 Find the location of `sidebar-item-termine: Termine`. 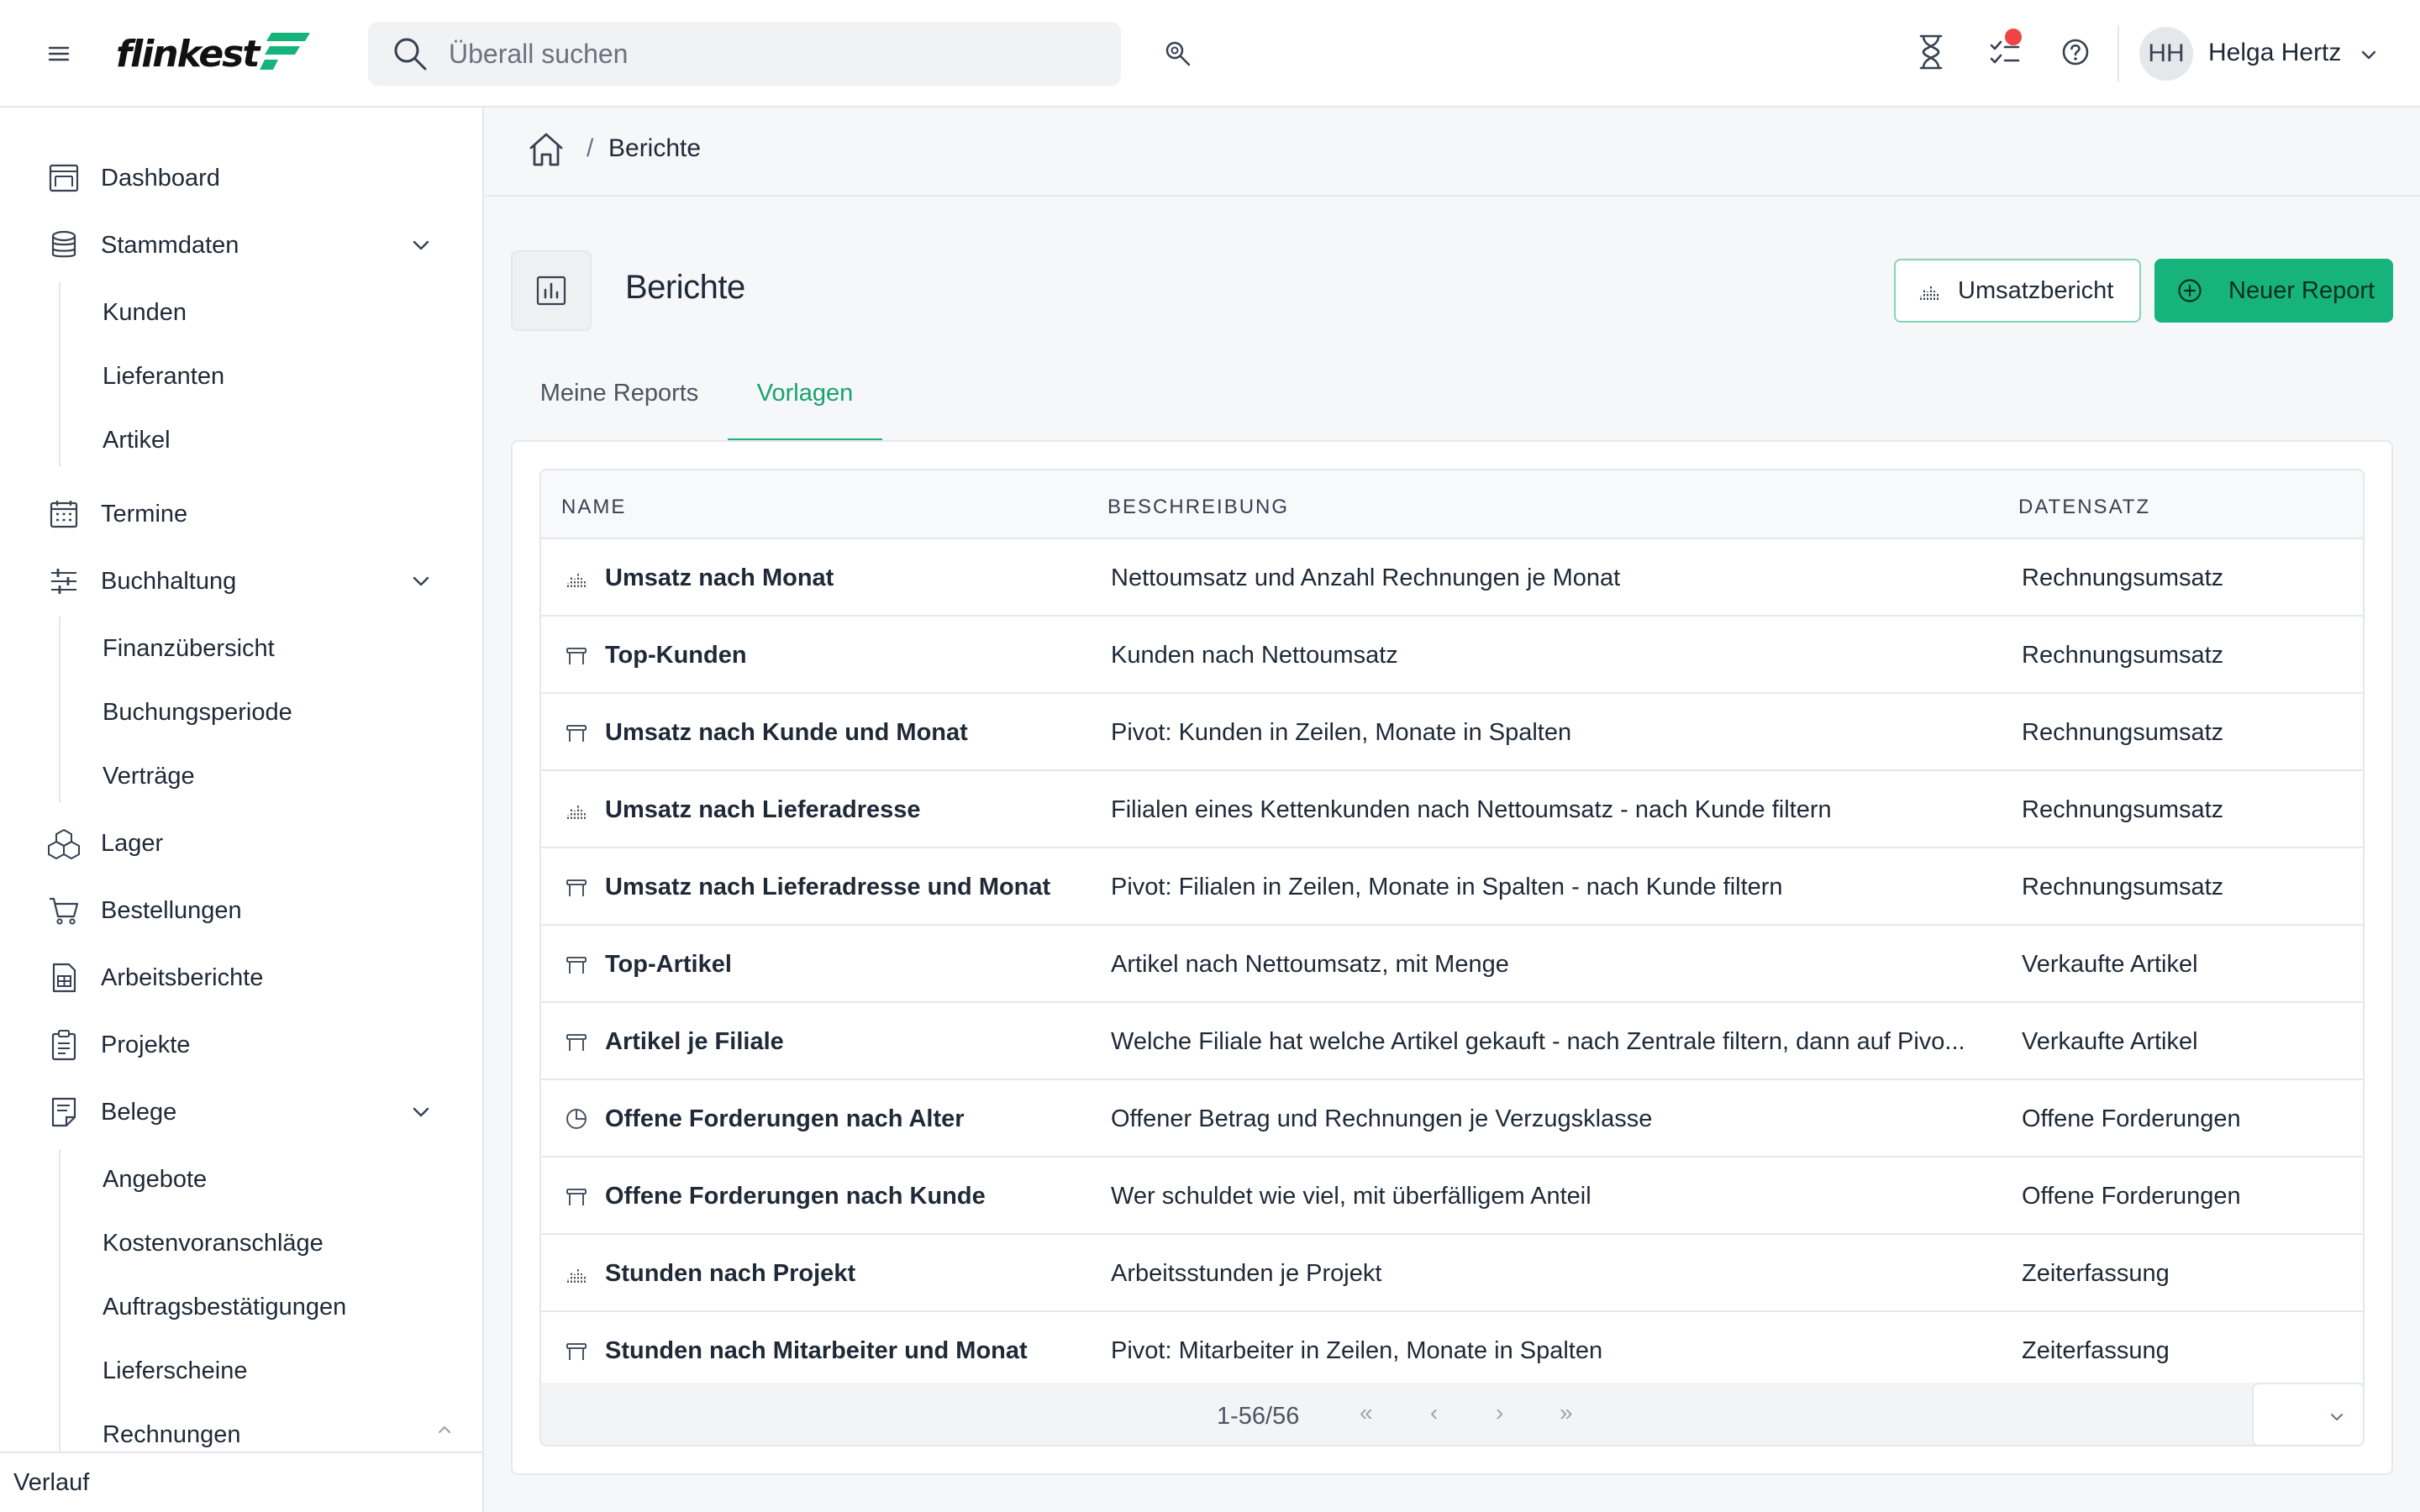

sidebar-item-termine: Termine is located at coordinates (241, 514).